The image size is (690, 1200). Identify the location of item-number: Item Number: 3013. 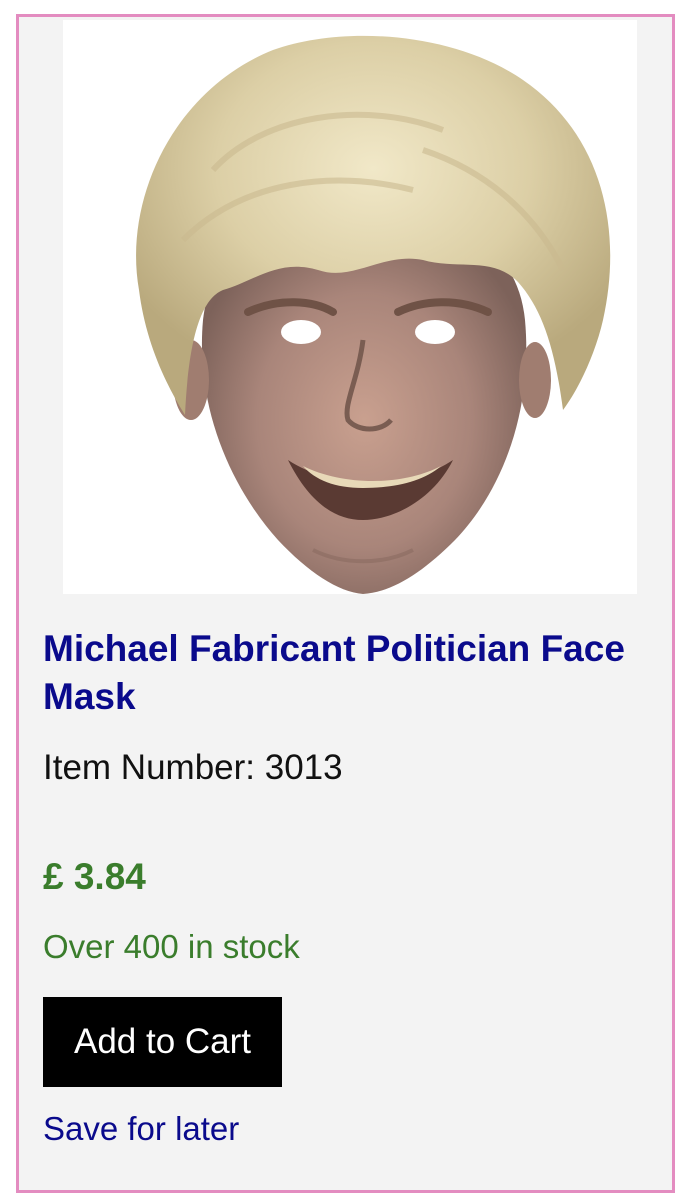
(193, 767).